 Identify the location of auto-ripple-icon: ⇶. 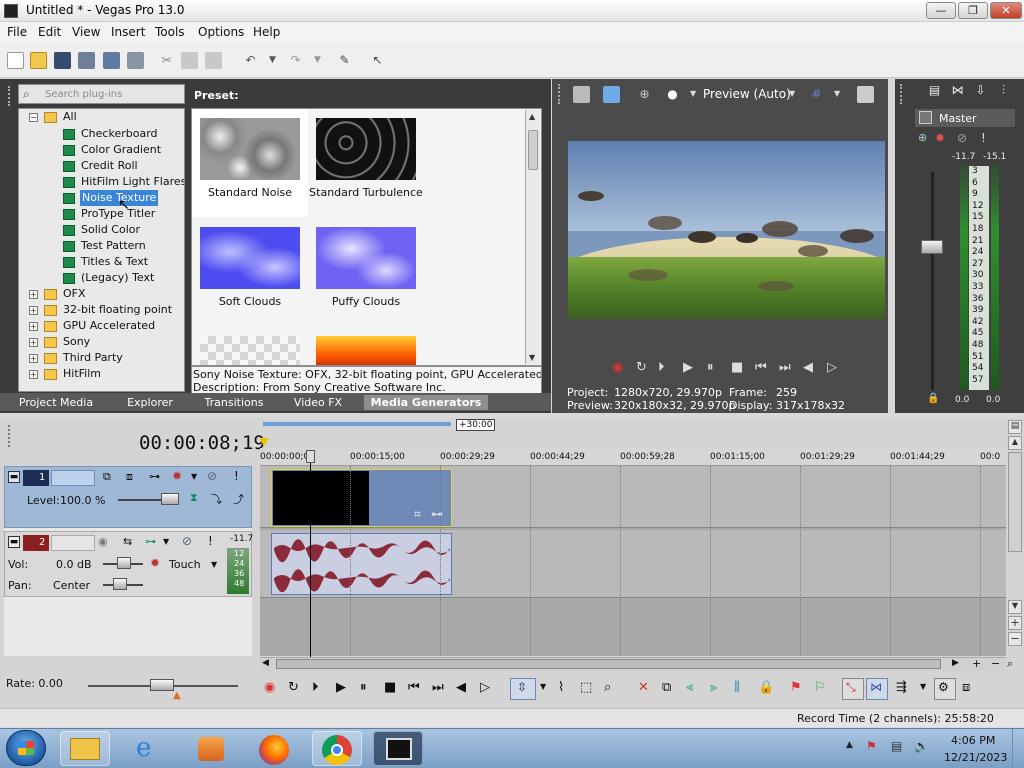
(901, 687).